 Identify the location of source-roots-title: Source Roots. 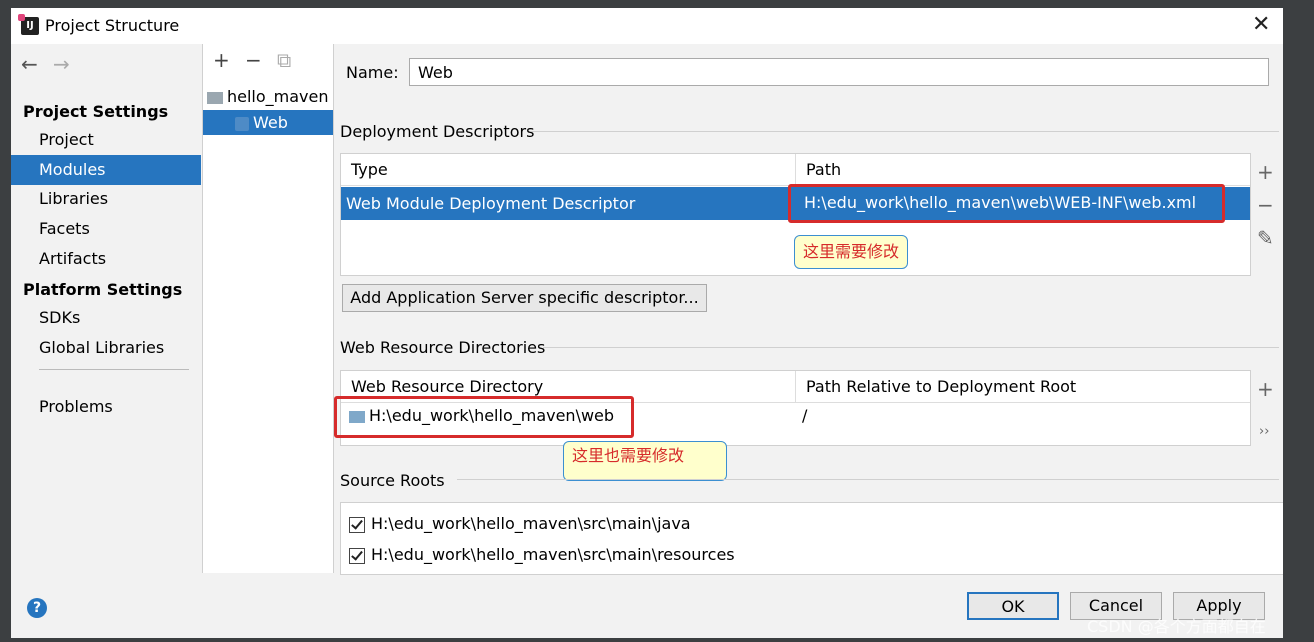
(392, 480).